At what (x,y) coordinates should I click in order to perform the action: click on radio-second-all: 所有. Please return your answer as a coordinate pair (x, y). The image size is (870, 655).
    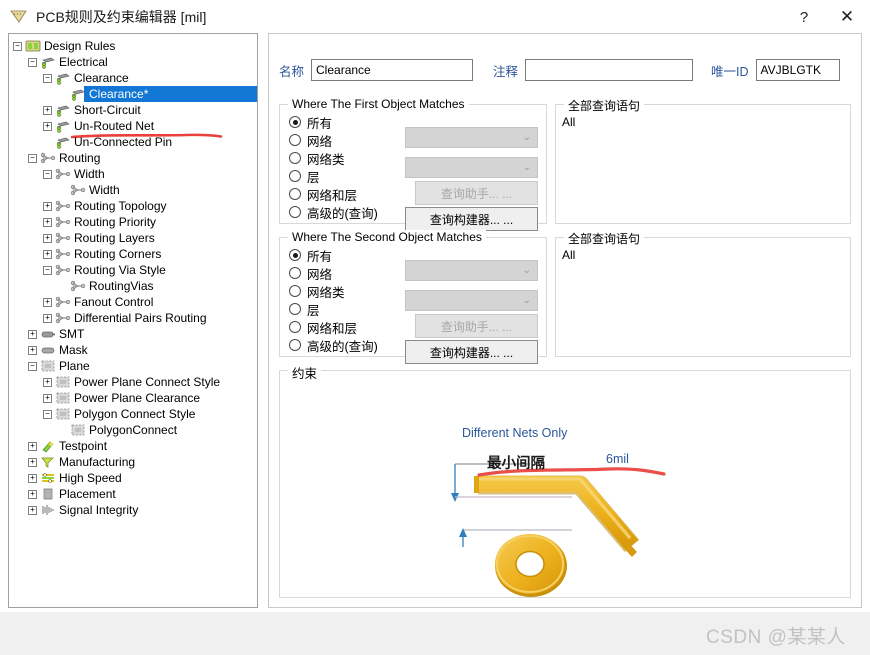
    Looking at the image, I should click on (333, 255).